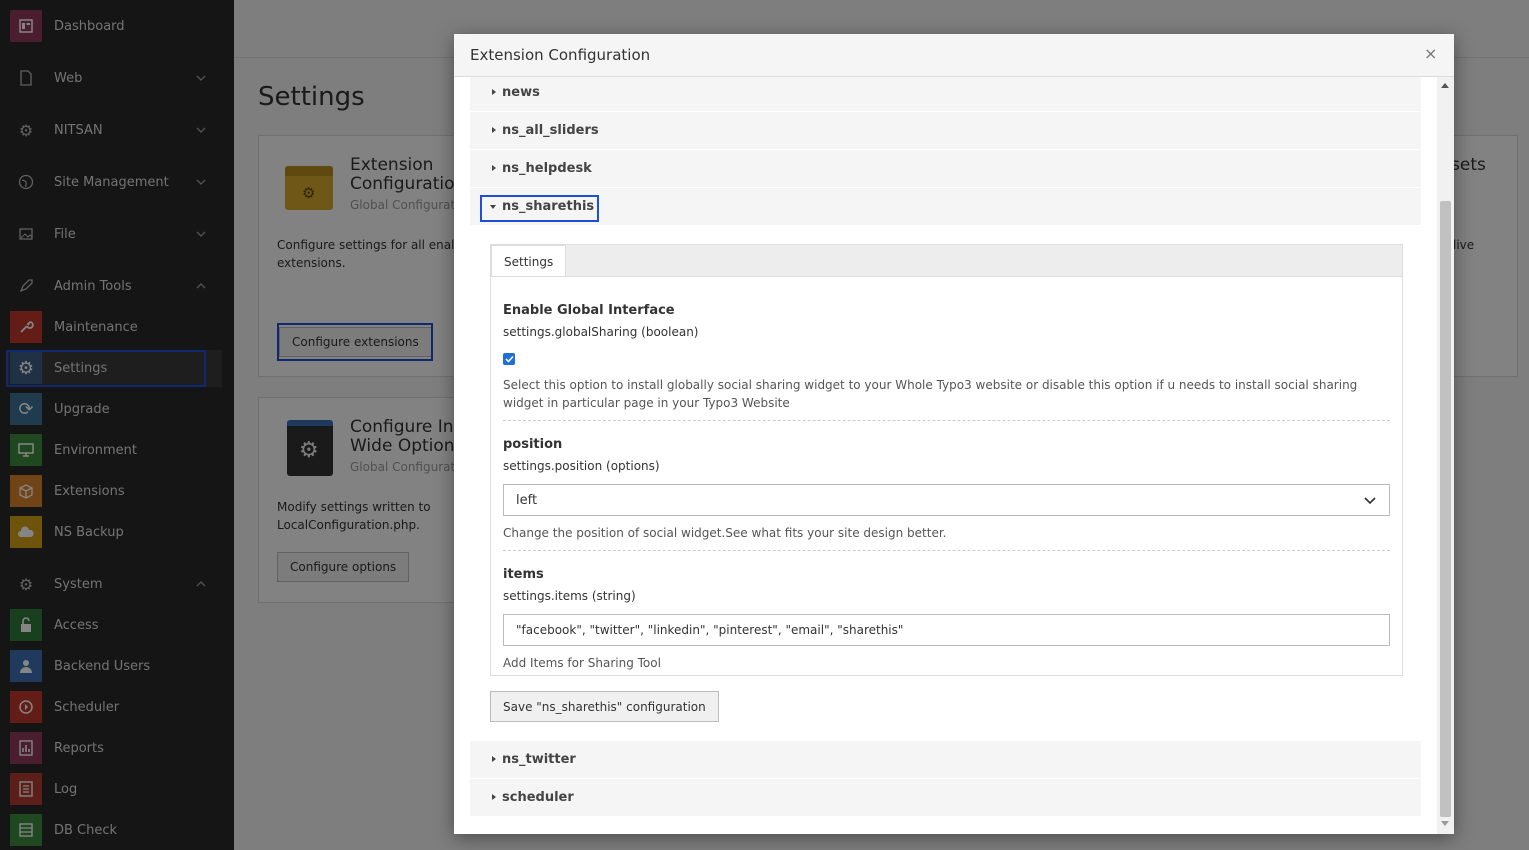 Image resolution: width=1529 pixels, height=850 pixels. I want to click on accordion-label: scheduler, so click(538, 797).